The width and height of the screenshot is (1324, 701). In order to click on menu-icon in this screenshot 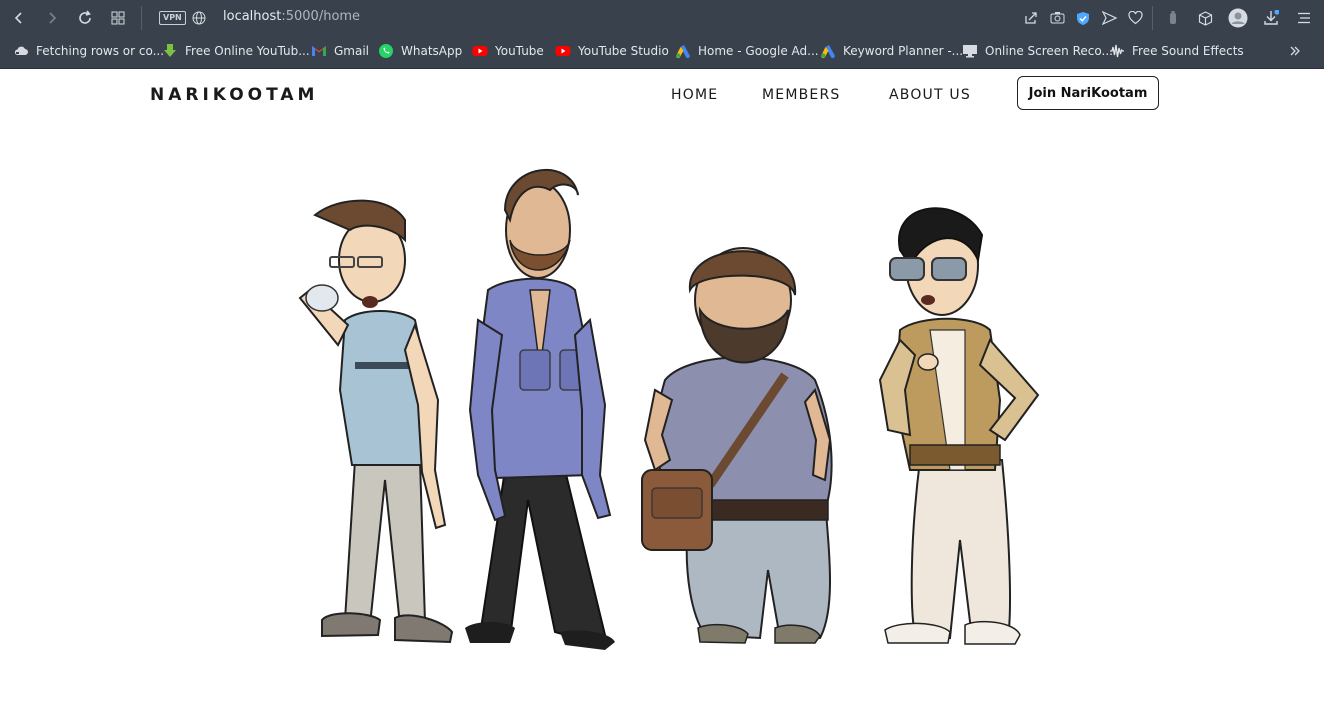, I will do `click(1304, 18)`.